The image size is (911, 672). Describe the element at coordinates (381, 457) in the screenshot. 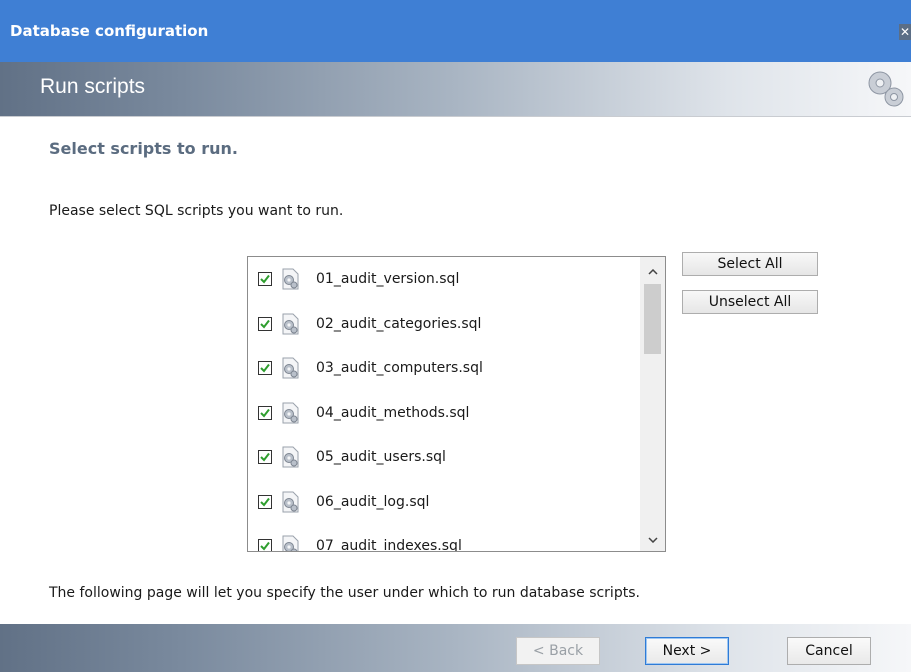

I see `script-name: 05_audit_users.sql` at that location.